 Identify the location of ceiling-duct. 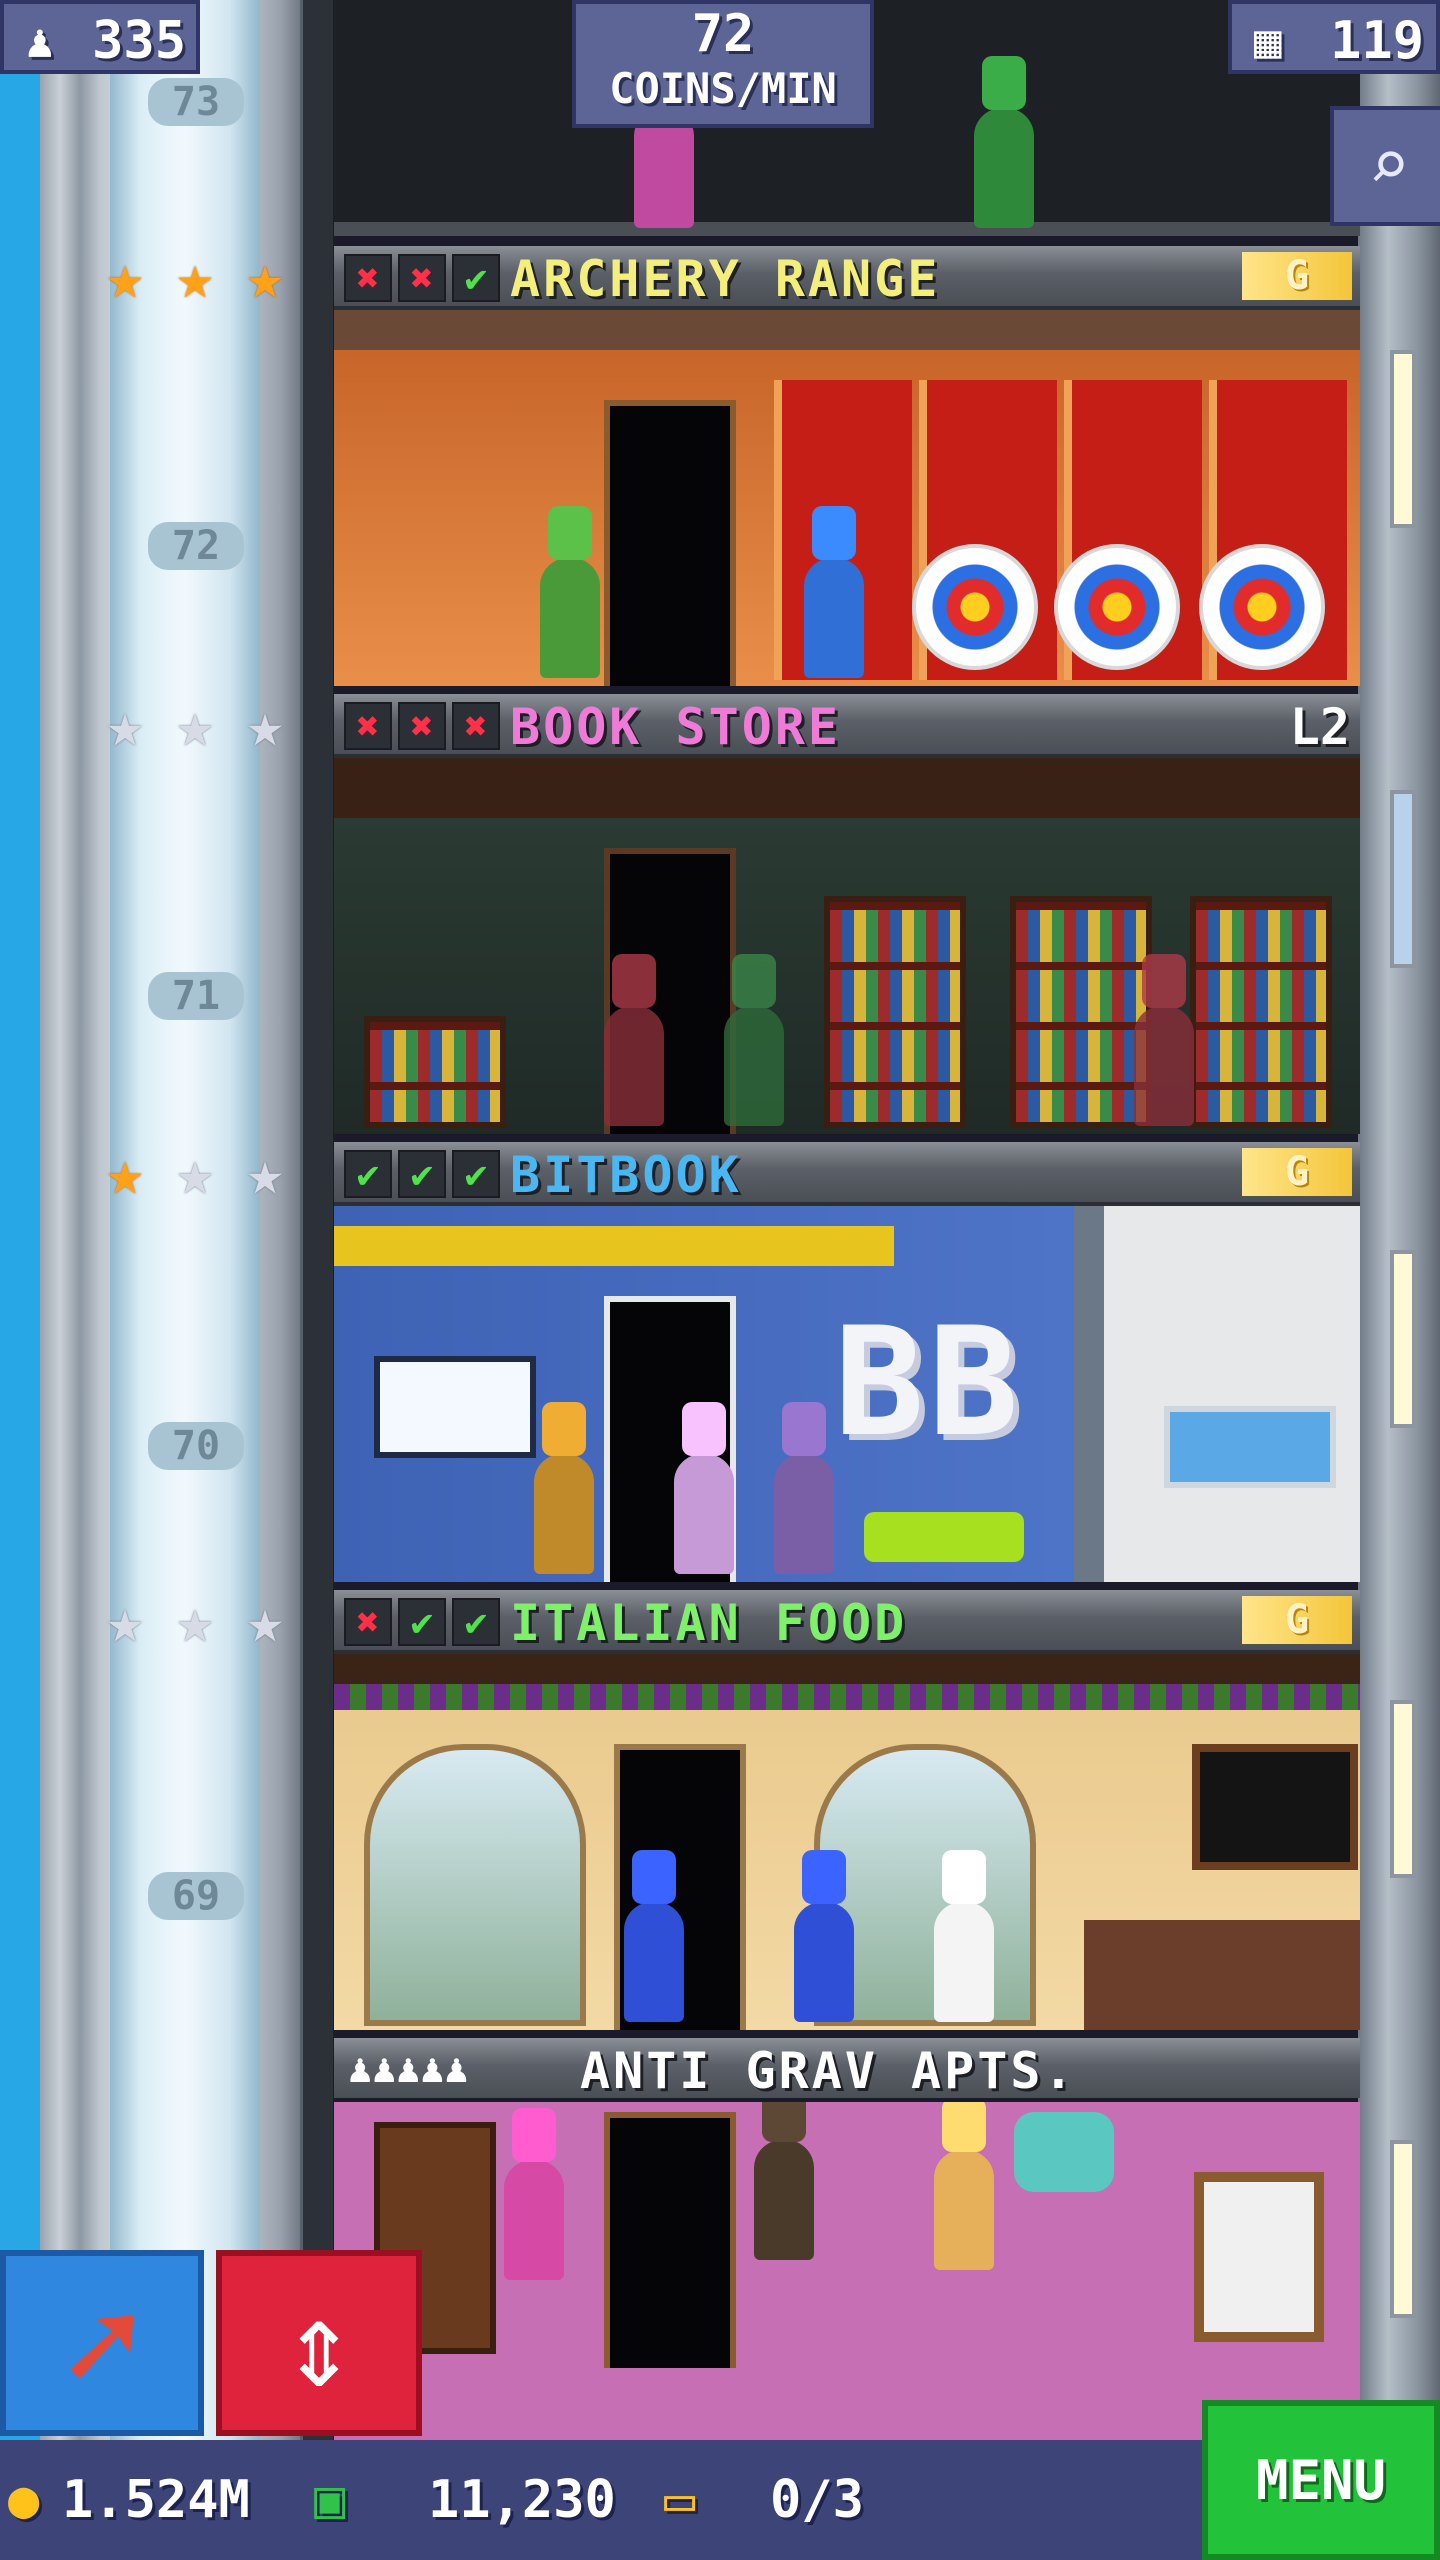
(614, 1246).